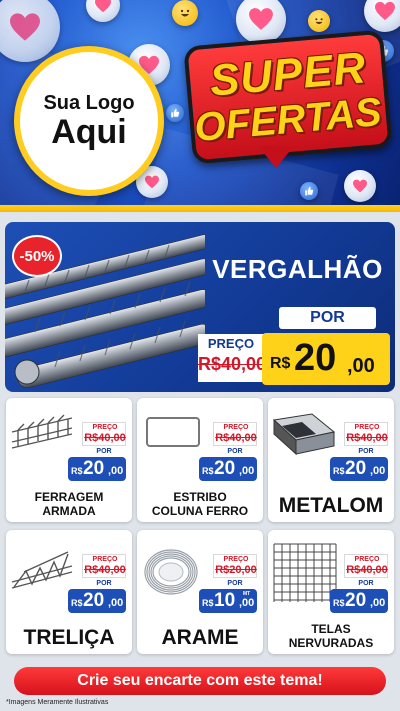  Describe the element at coordinates (69, 637) in the screenshot. I see `product-name: TRELIÇA` at that location.